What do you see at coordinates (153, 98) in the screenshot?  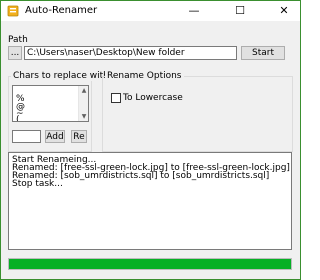 I see `lowercase-label: To Lowercase` at bounding box center [153, 98].